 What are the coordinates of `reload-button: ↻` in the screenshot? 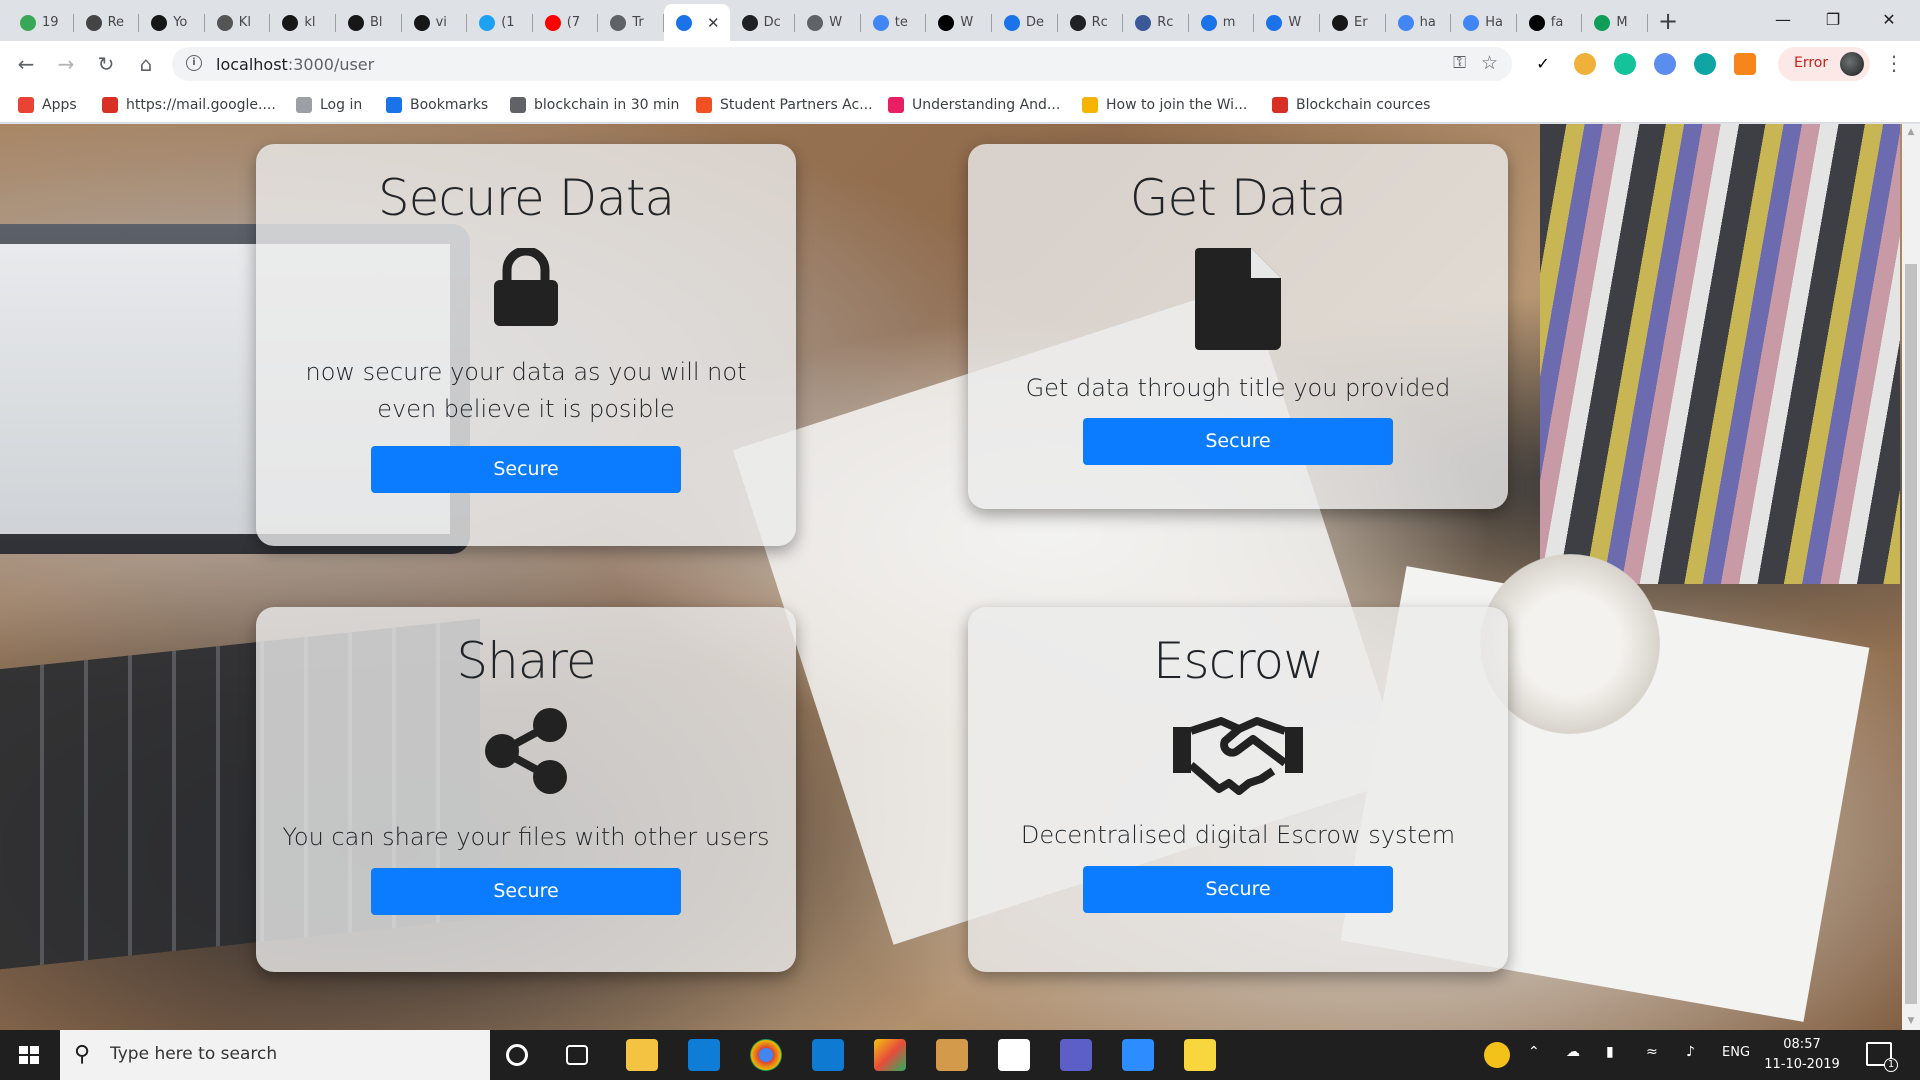 It's located at (106, 64).